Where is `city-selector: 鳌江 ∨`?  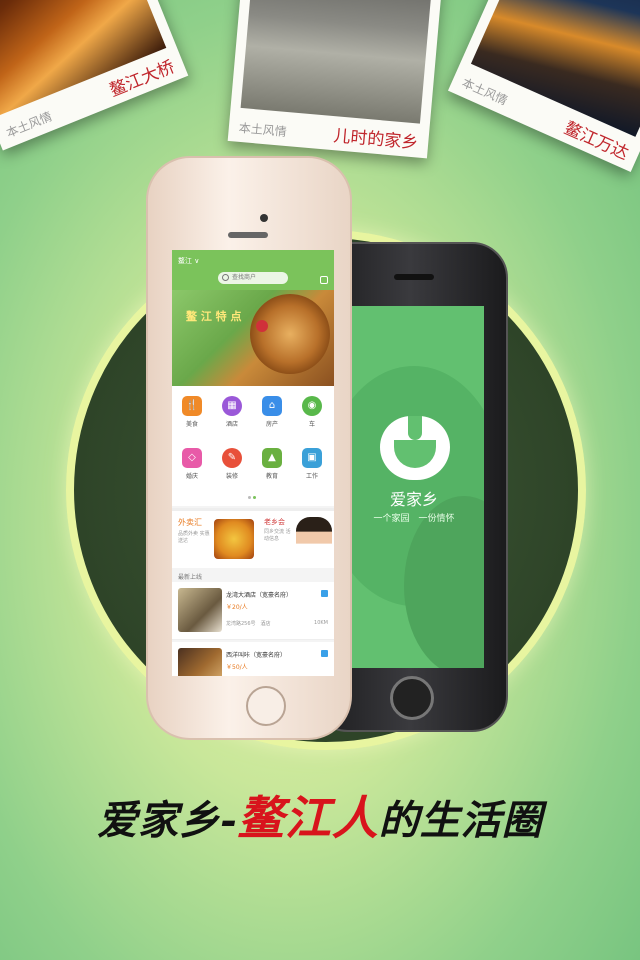
city-selector: 鳌江 ∨ is located at coordinates (188, 261).